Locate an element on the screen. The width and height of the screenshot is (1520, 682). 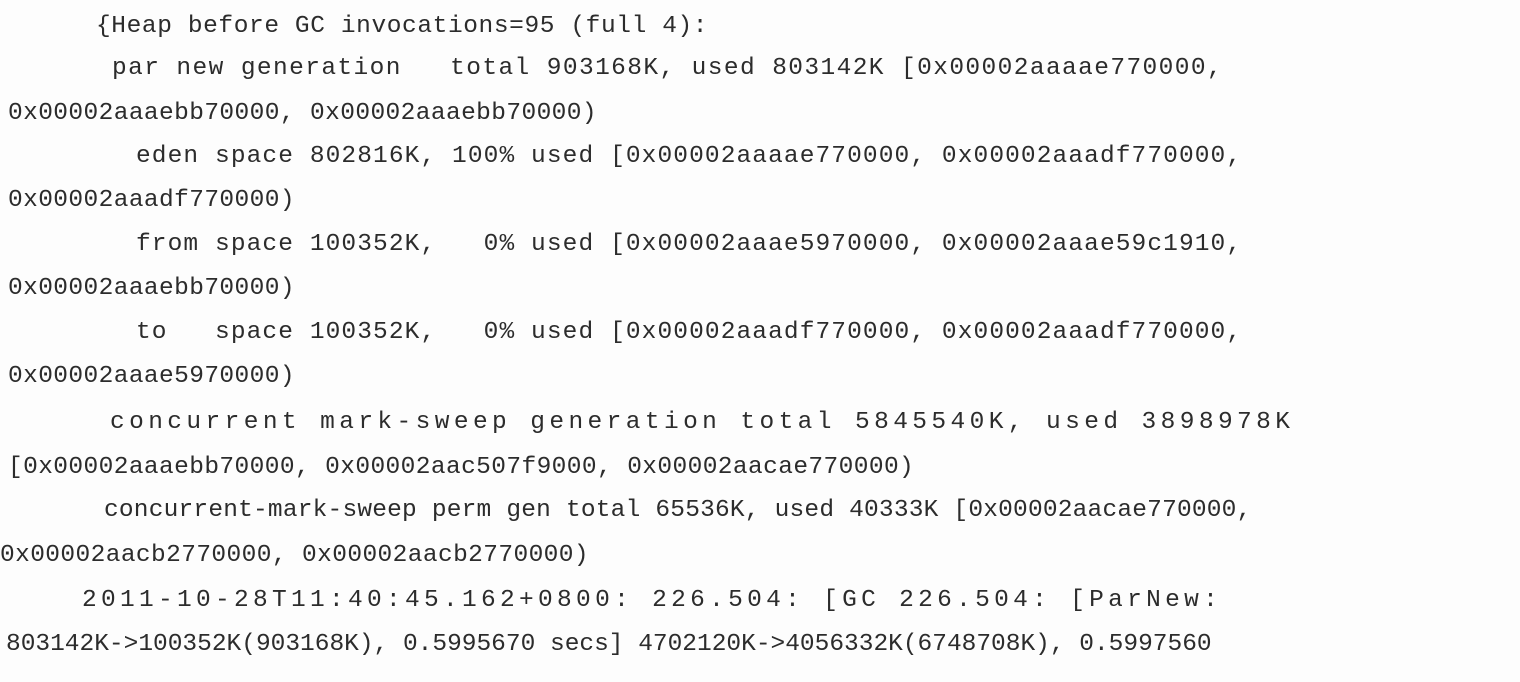
log-line-to-addresses: 0x00002aaae5970000) is located at coordinates (151, 376).